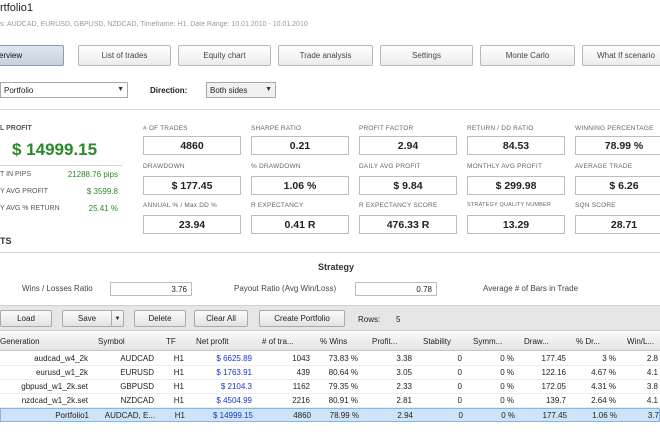  I want to click on daily-avg-profit-value: $ 9.84, so click(408, 185).